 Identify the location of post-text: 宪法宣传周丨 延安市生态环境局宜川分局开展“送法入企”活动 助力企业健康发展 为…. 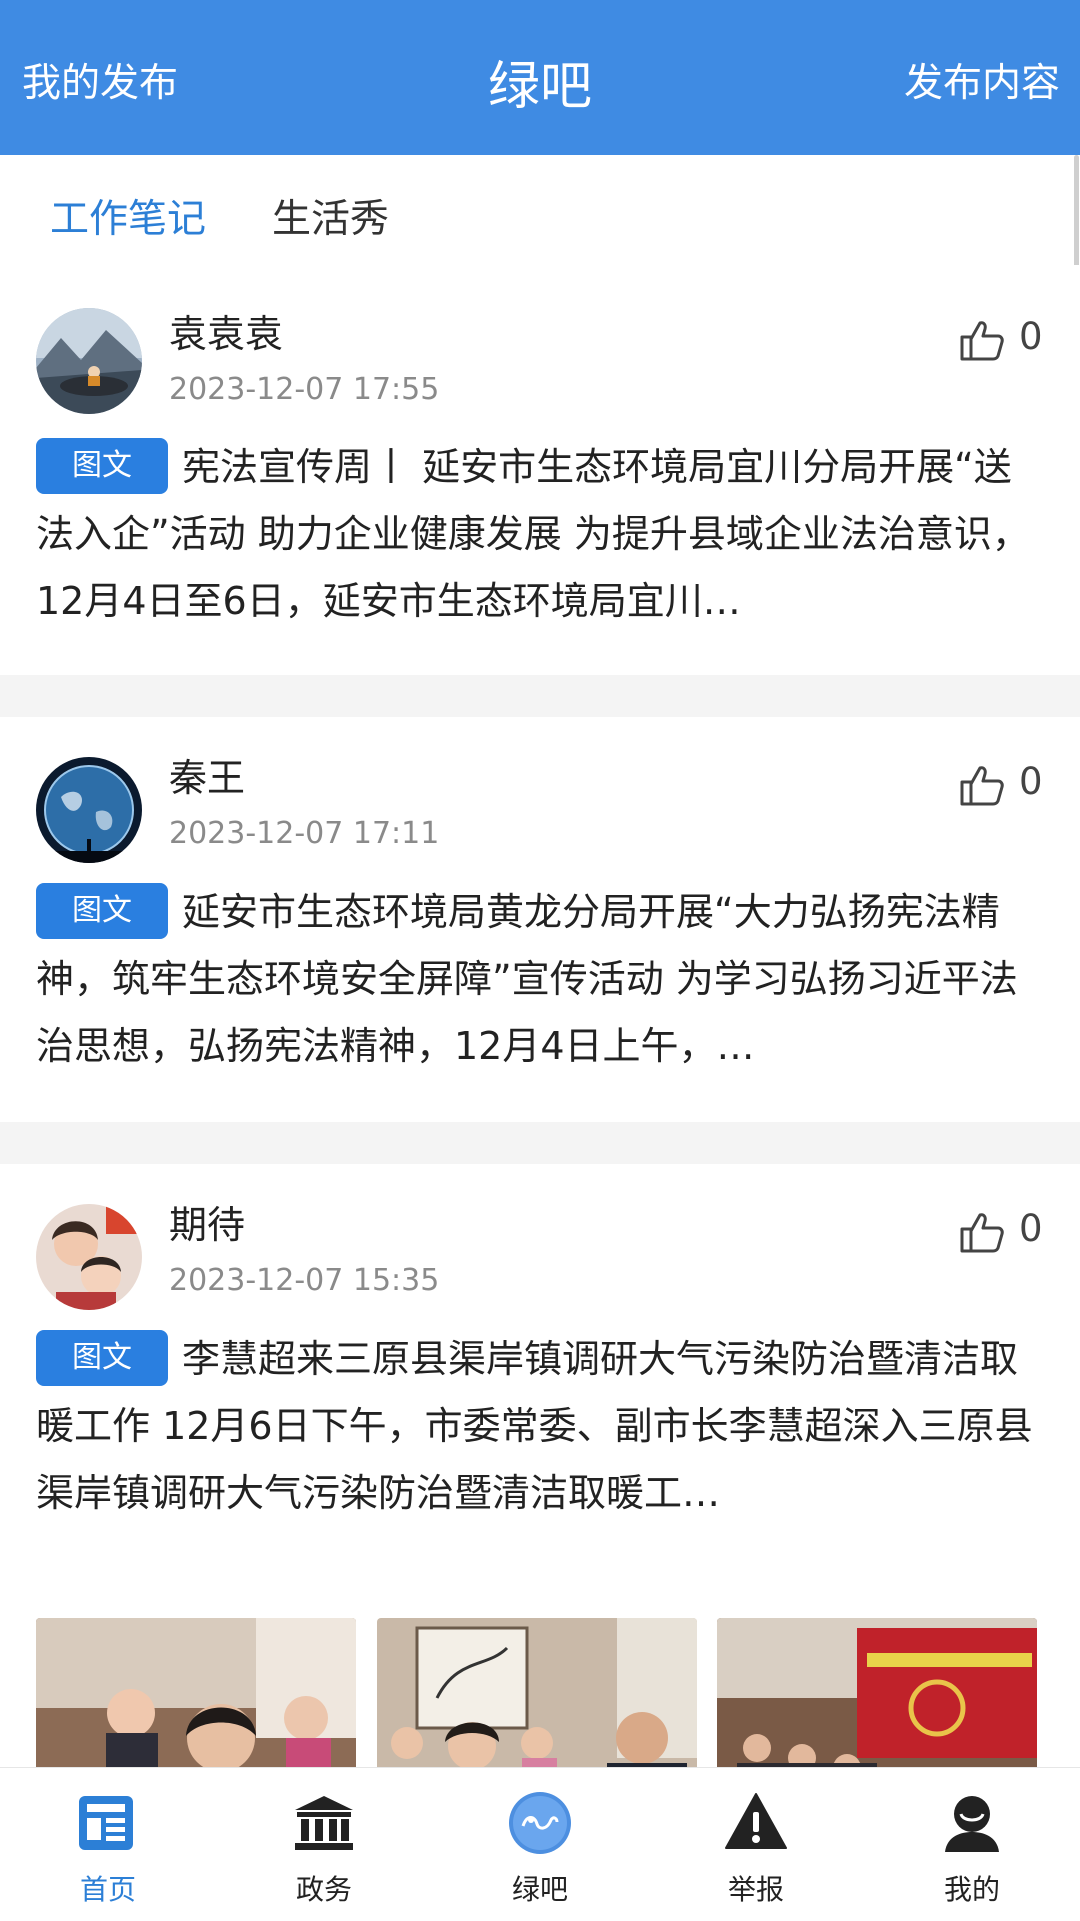
(533, 534).